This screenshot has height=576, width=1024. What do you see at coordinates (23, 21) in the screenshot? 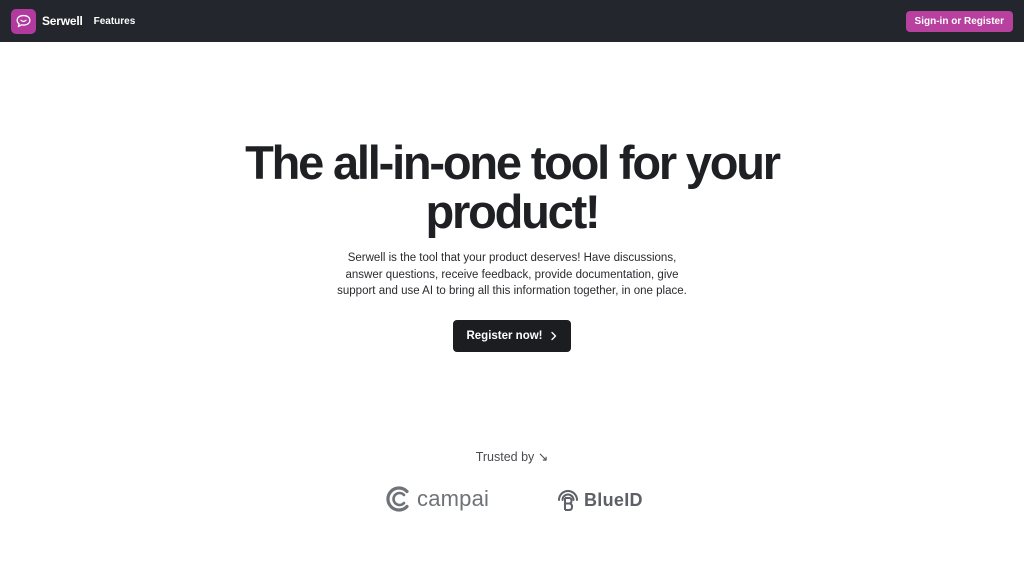
I see `chat-bubble-logo-icon` at bounding box center [23, 21].